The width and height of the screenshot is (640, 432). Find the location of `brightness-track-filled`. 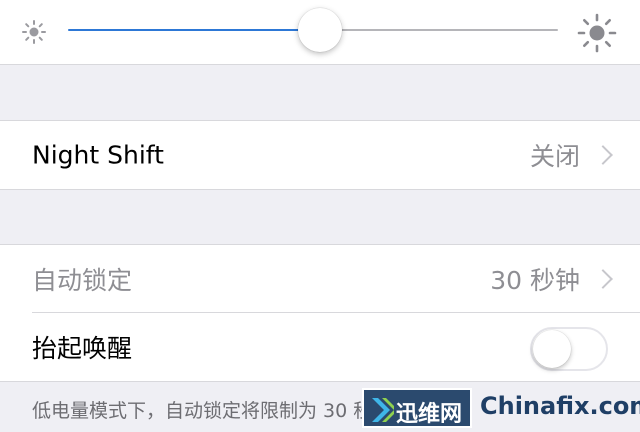

brightness-track-filled is located at coordinates (195, 30).